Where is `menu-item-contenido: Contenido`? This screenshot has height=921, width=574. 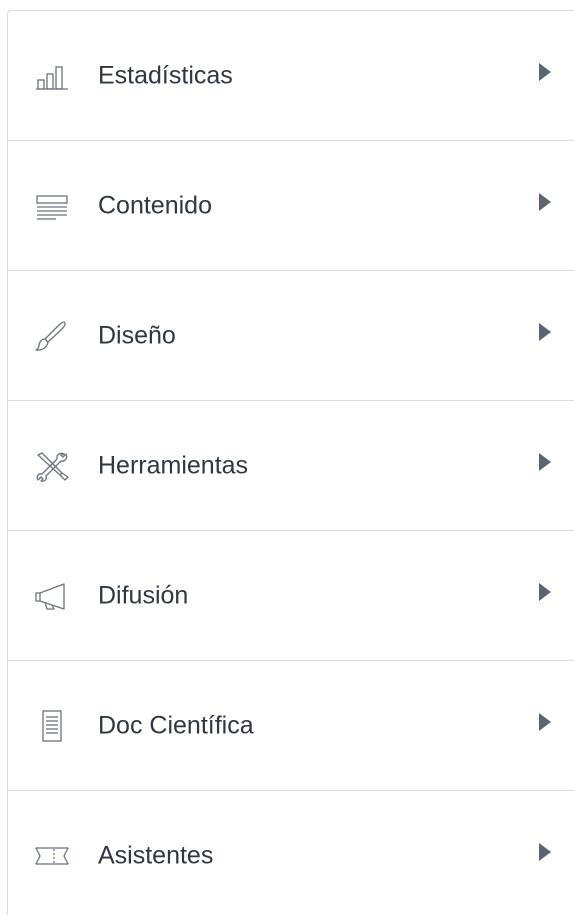 menu-item-contenido: Contenido is located at coordinates (291, 206).